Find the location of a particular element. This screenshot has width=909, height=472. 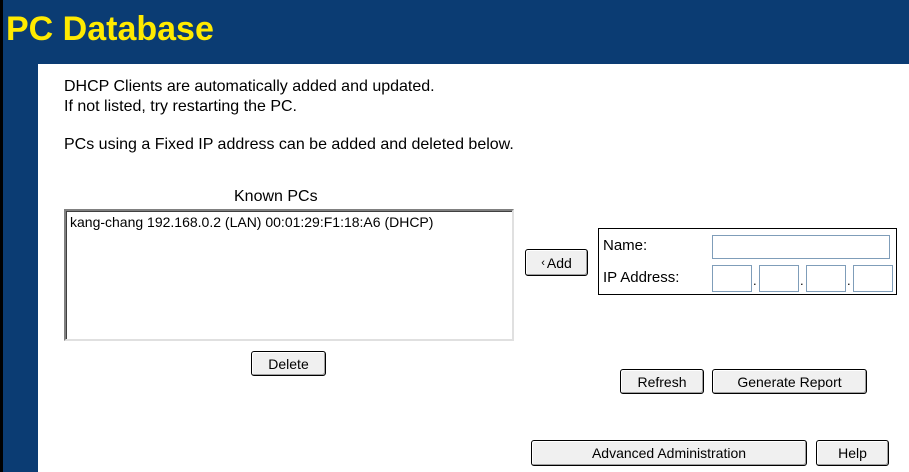

generate-report-button-label: Generate Report is located at coordinates (789, 381).